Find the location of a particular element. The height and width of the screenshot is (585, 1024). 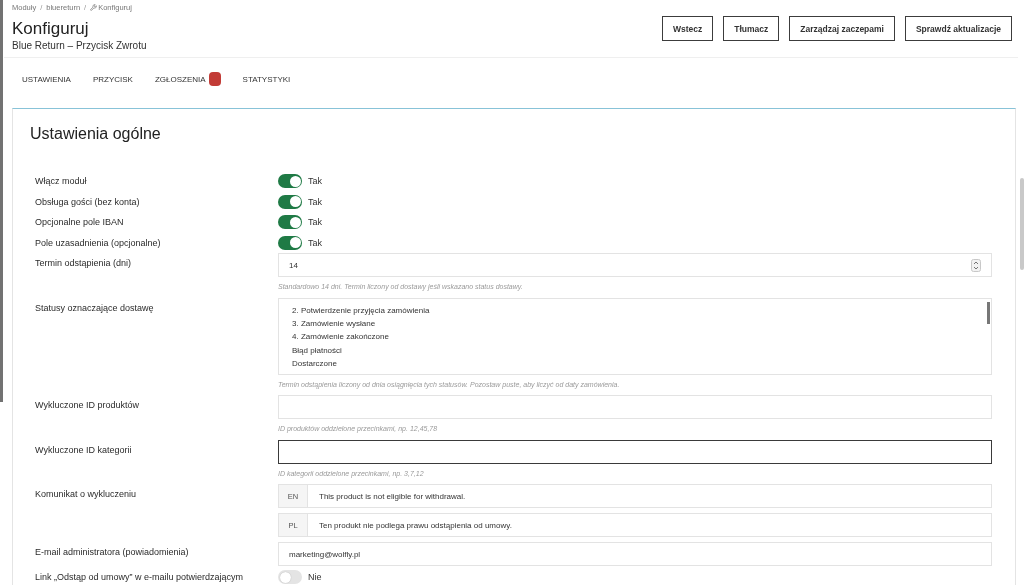

tab: PRZYCISK is located at coordinates (112, 80).